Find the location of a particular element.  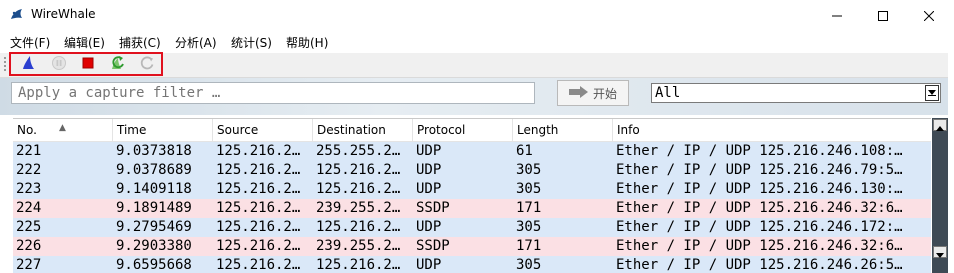

cell-time: 9.1891489 is located at coordinates (154, 208).